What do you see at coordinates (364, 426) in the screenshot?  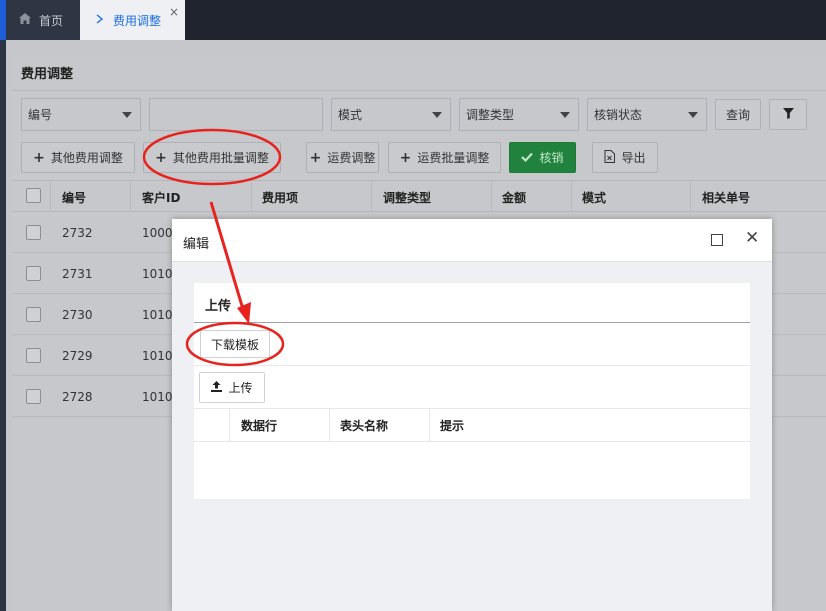 I see `column-header-header-name: 表头名称` at bounding box center [364, 426].